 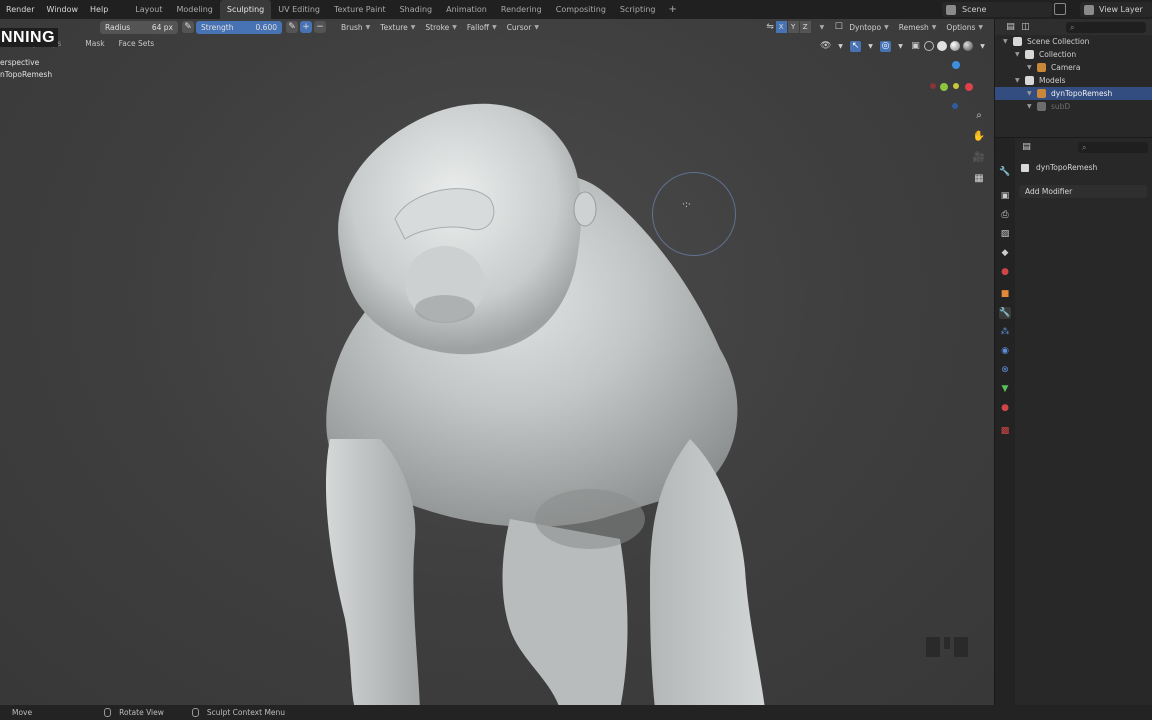 I want to click on particles-tab-icon: ⁂, so click(x=1005, y=332).